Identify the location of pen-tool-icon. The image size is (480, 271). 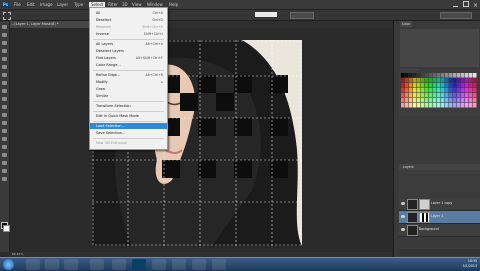
(4, 139).